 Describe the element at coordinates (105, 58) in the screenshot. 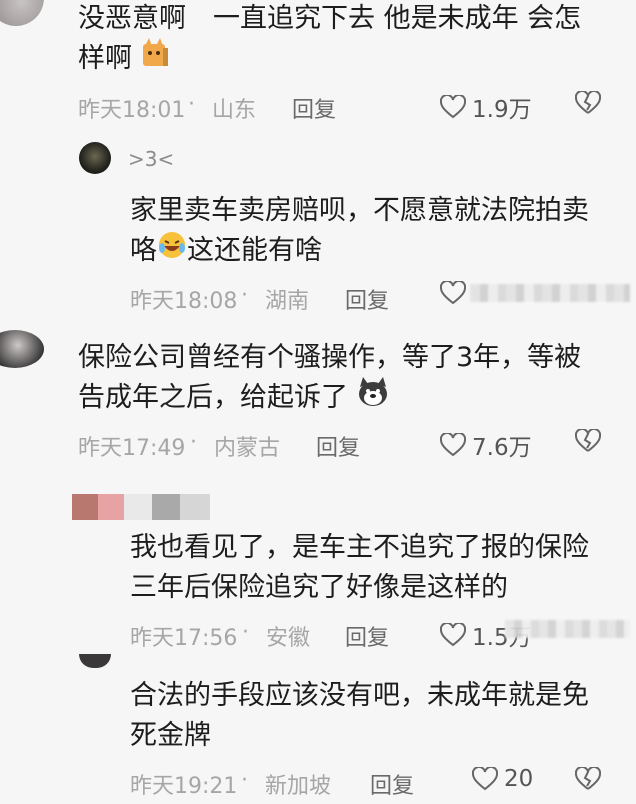

I see `comment-text: 样啊` at that location.